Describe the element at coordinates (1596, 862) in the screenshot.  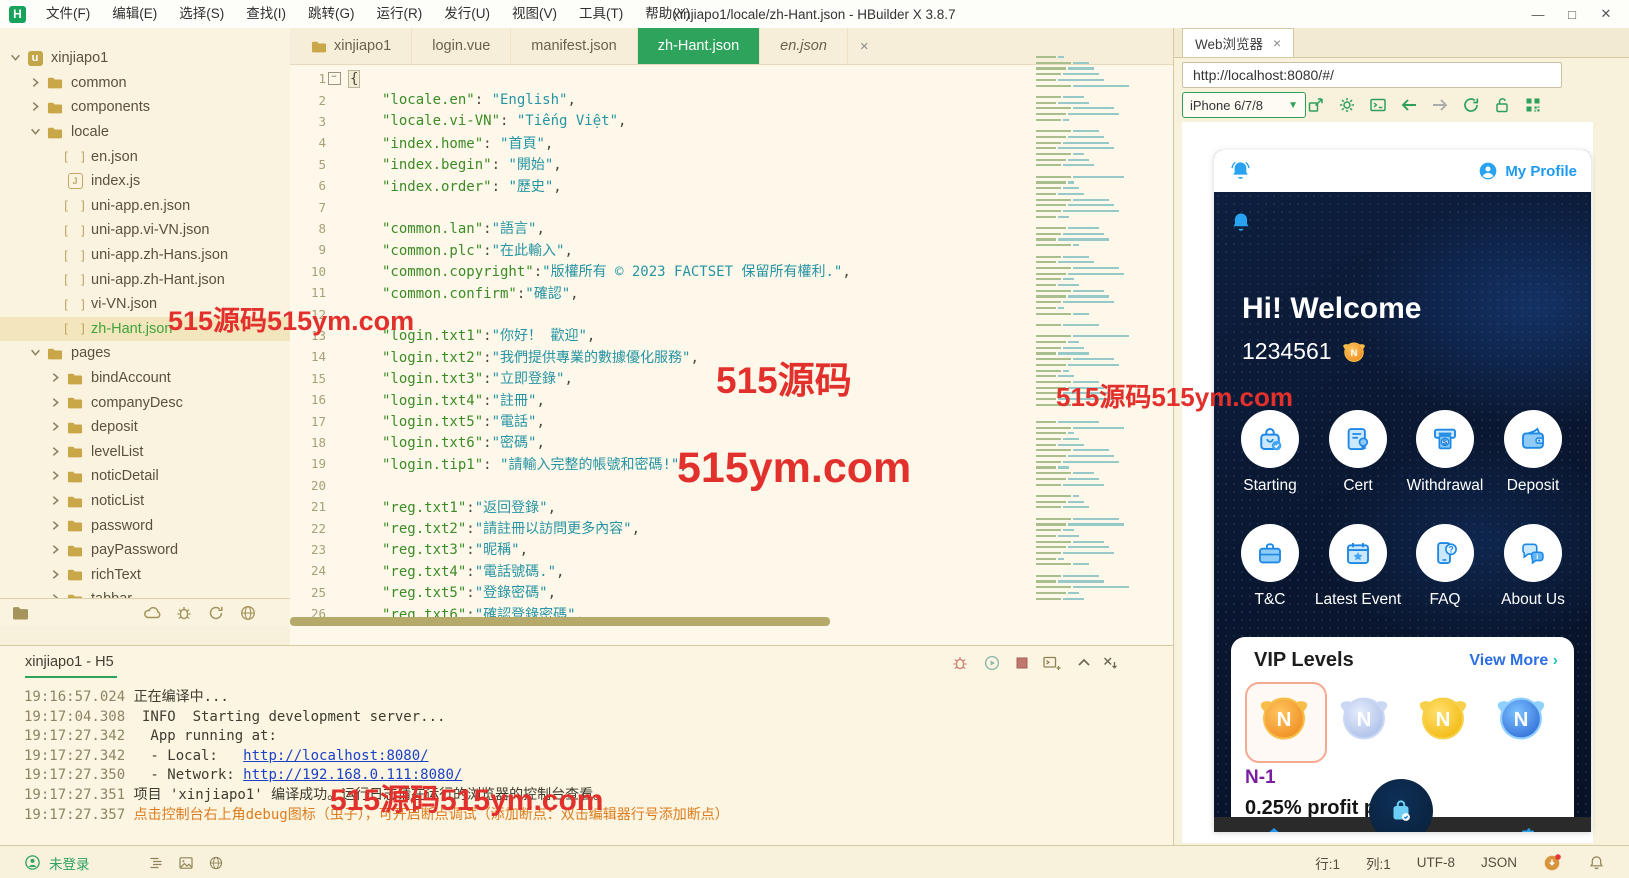
I see `notification-bell-icon` at that location.